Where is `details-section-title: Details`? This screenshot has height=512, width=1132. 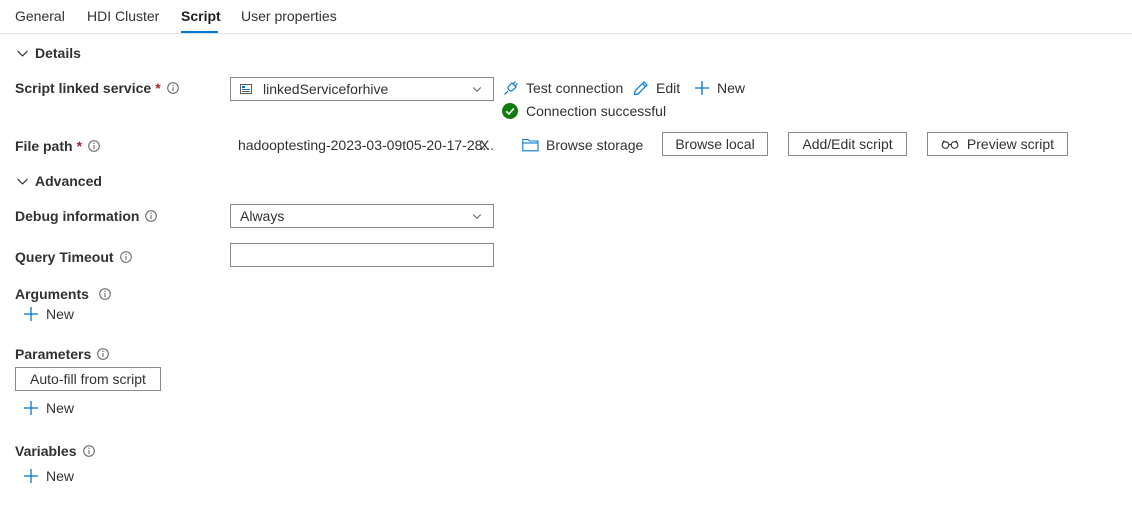 details-section-title: Details is located at coordinates (58, 53).